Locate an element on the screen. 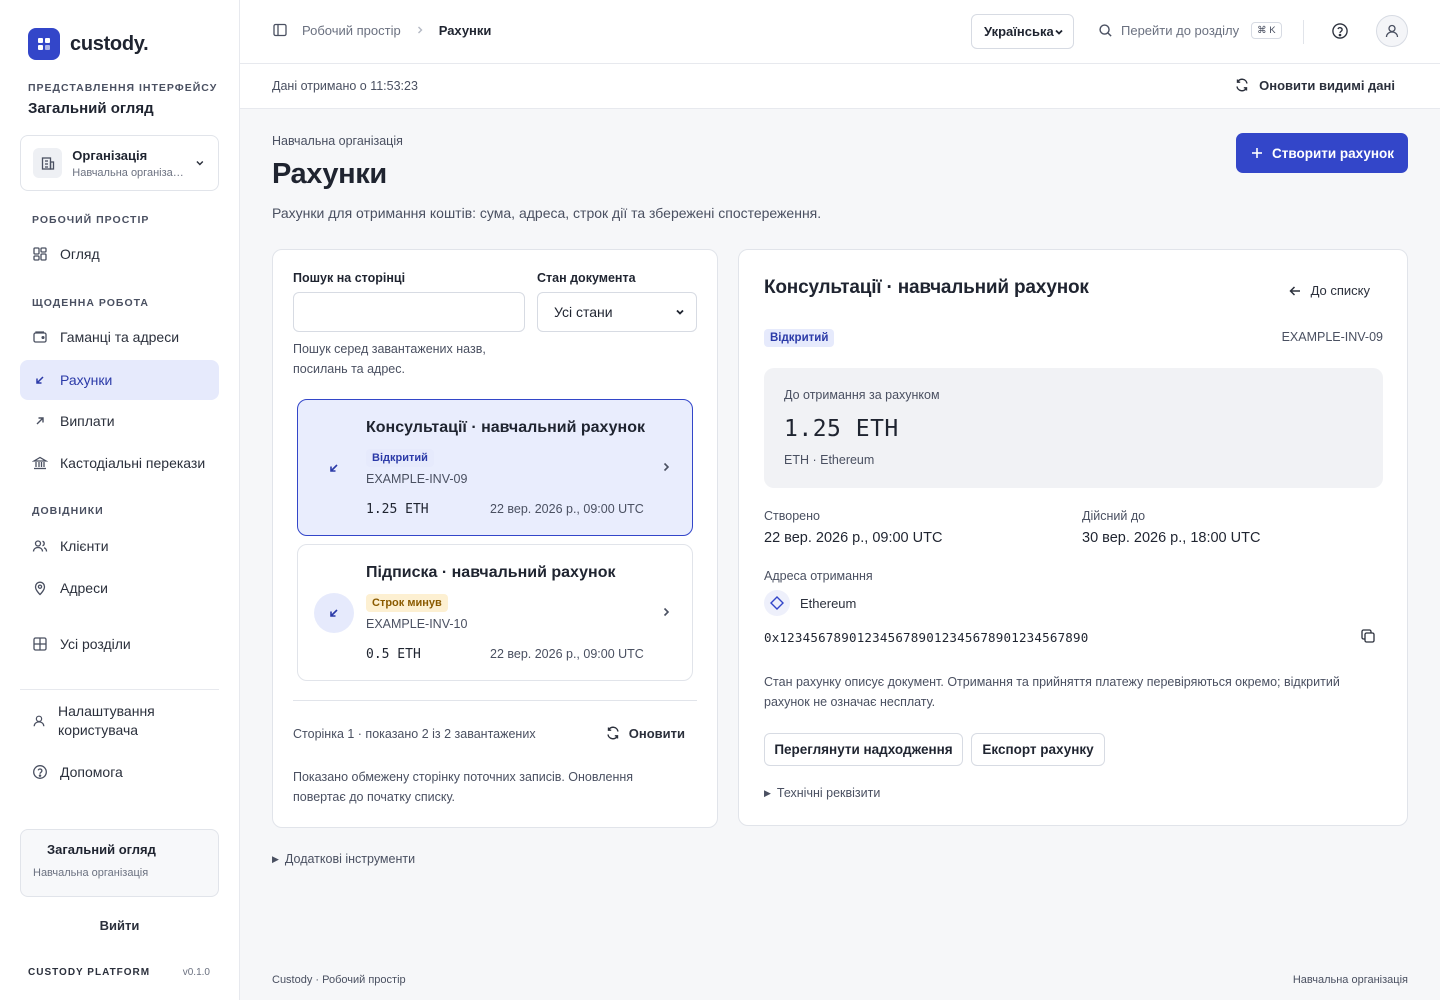 Image resolution: width=1440 pixels, height=1000 pixels. avatar is located at coordinates (1392, 31).